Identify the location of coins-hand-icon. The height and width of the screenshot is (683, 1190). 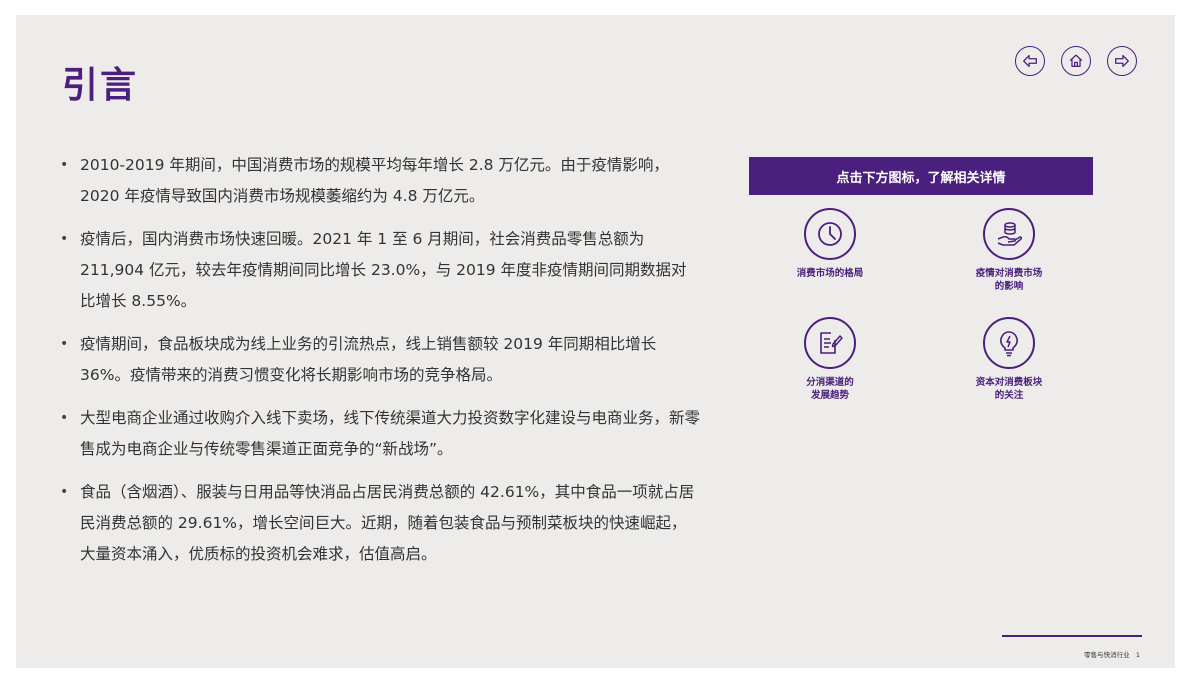
(1010, 234).